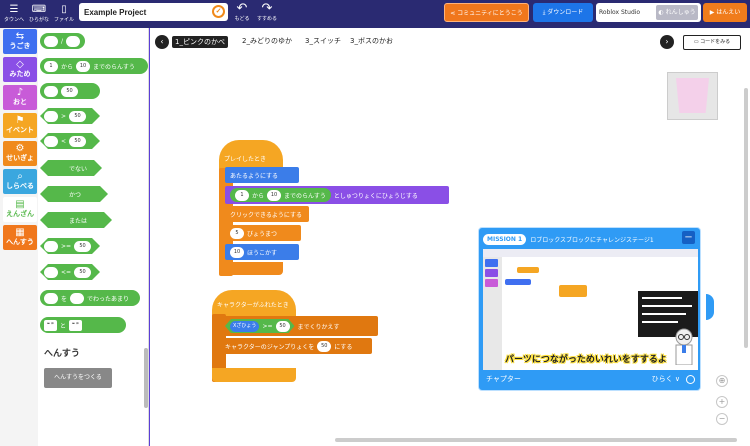 Image resolution: width=750 pixels, height=446 pixels. I want to click on zoom-out-button: −, so click(722, 419).